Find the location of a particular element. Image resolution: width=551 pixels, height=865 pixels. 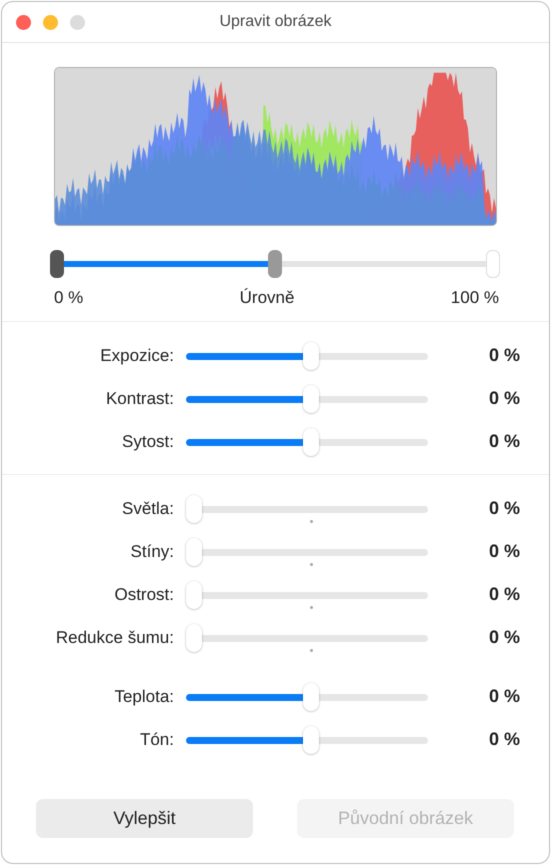

slider-label: Redukce šumu: is located at coordinates (114, 638).